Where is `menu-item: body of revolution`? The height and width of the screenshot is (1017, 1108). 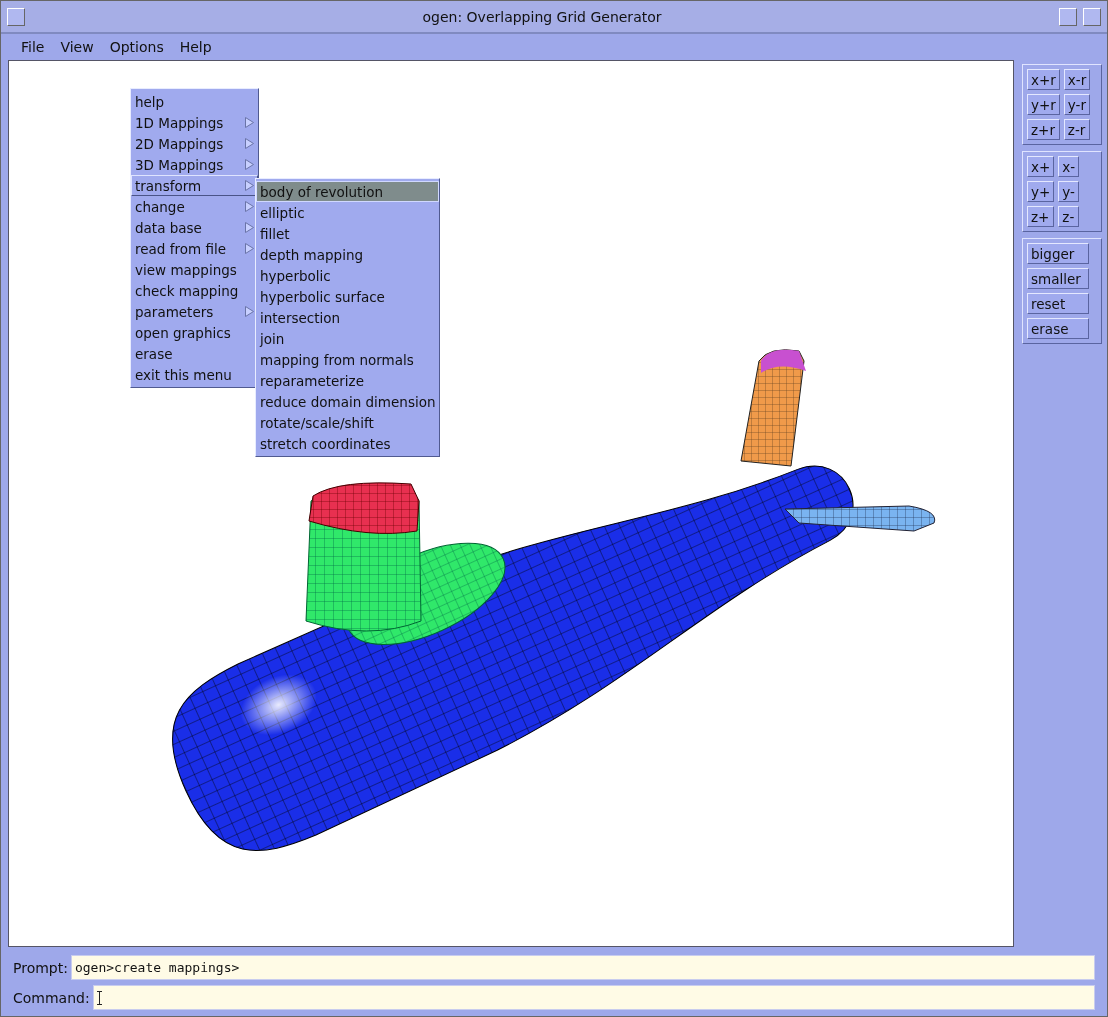
menu-item: body of revolution is located at coordinates (347, 191).